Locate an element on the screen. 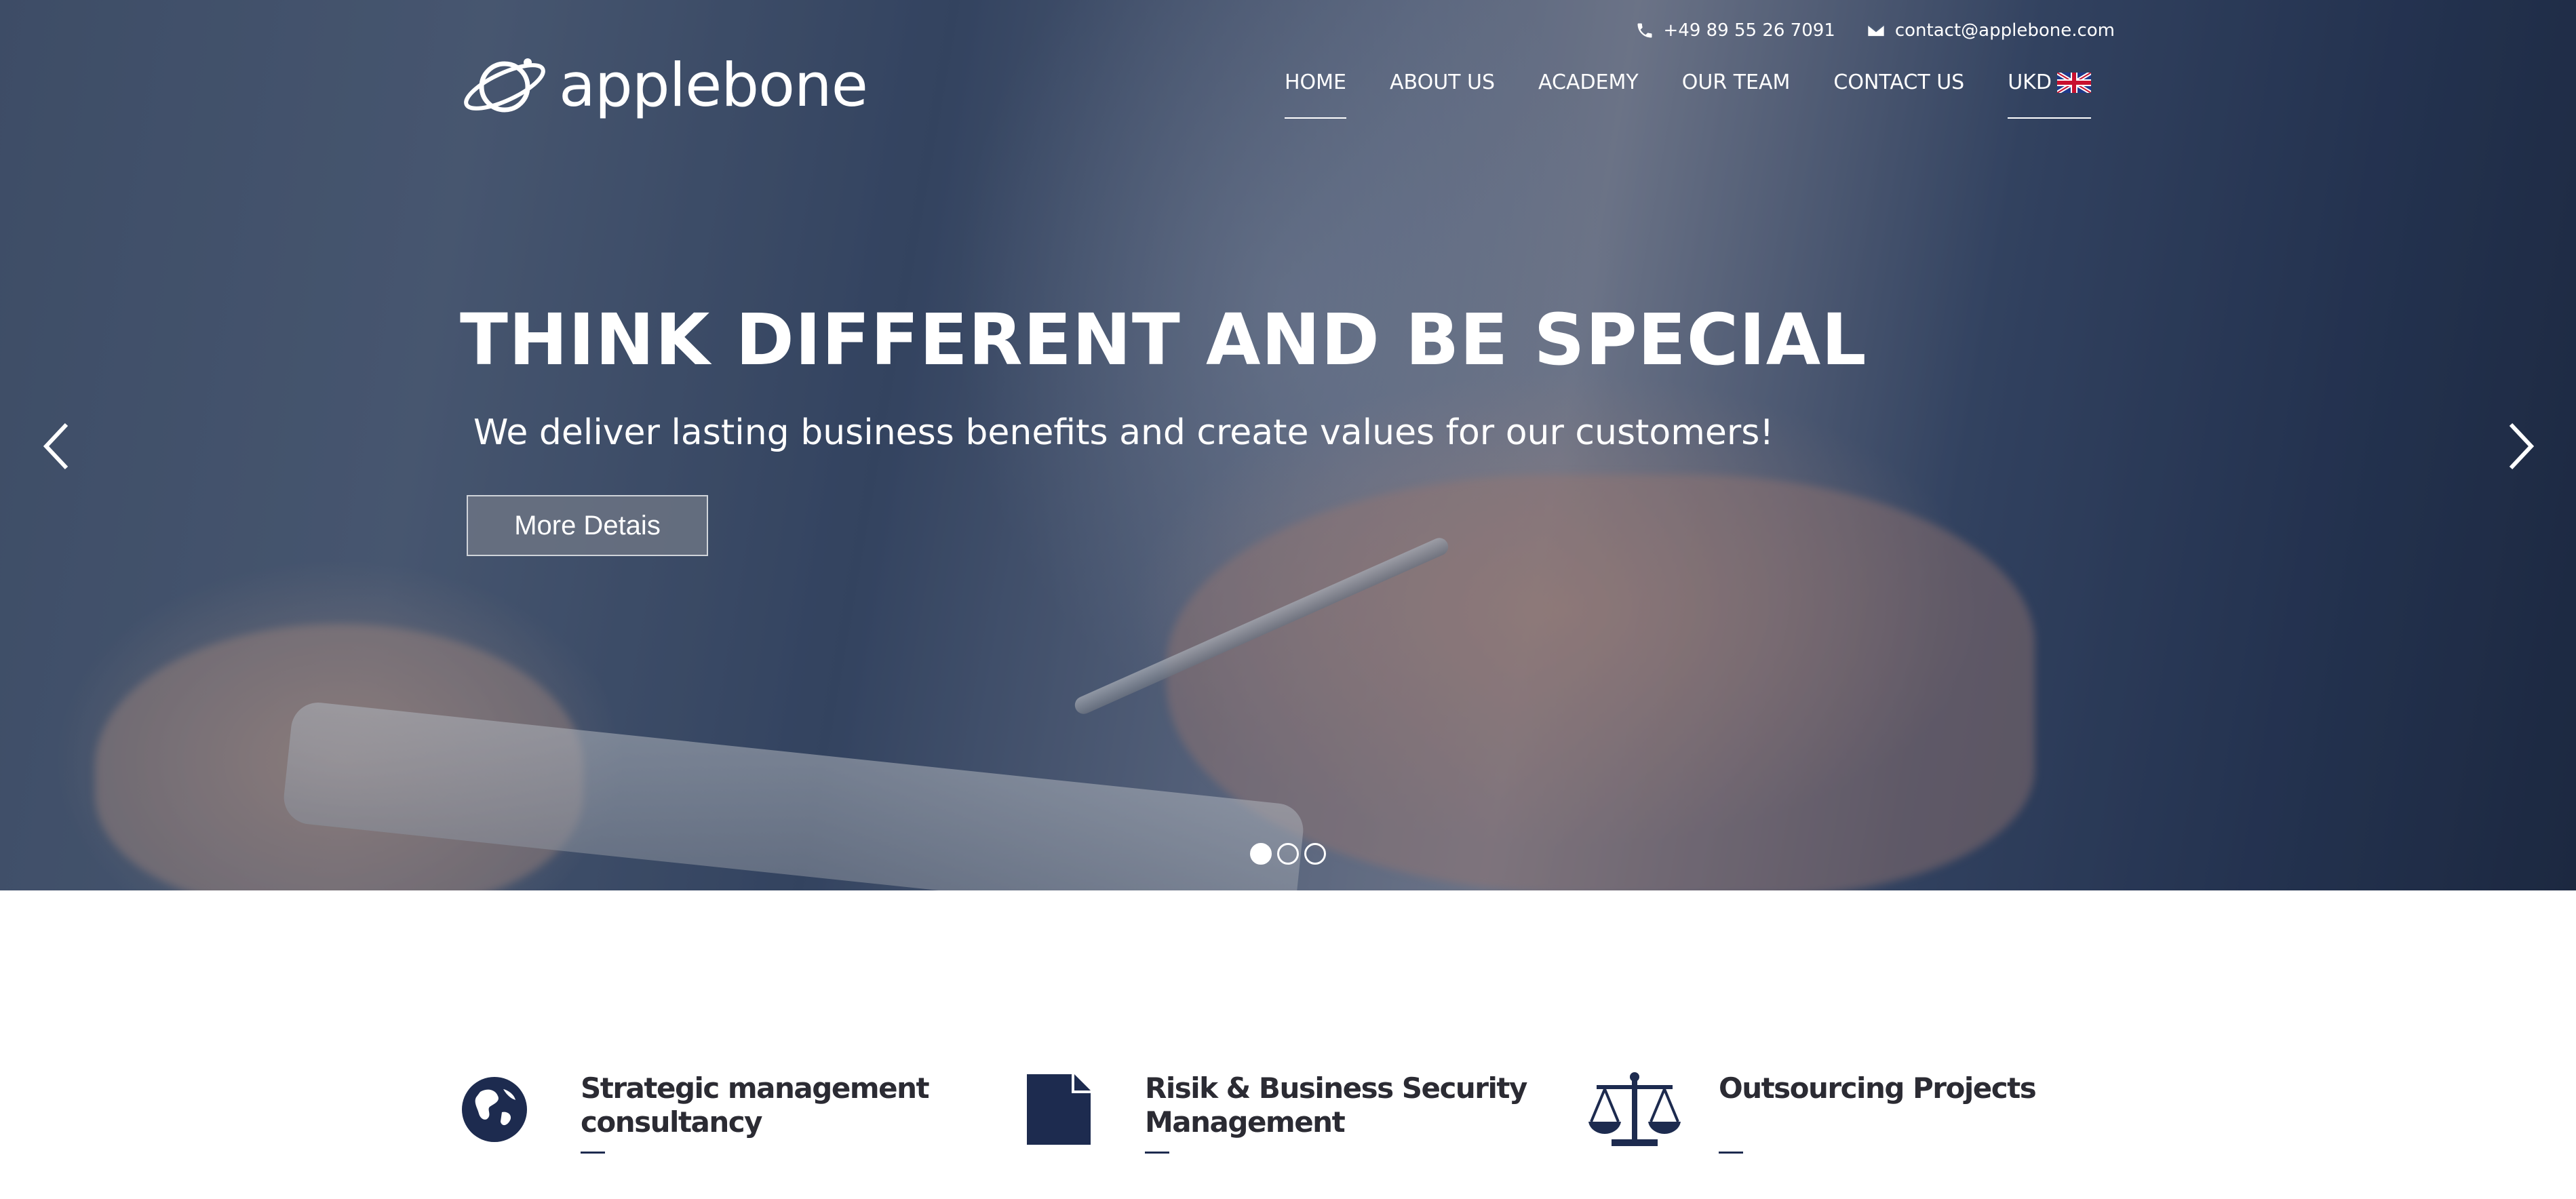 Image resolution: width=2576 pixels, height=1199 pixels. service-risk-security: Risik & Business Security Management is located at coordinates (1275, 1113).